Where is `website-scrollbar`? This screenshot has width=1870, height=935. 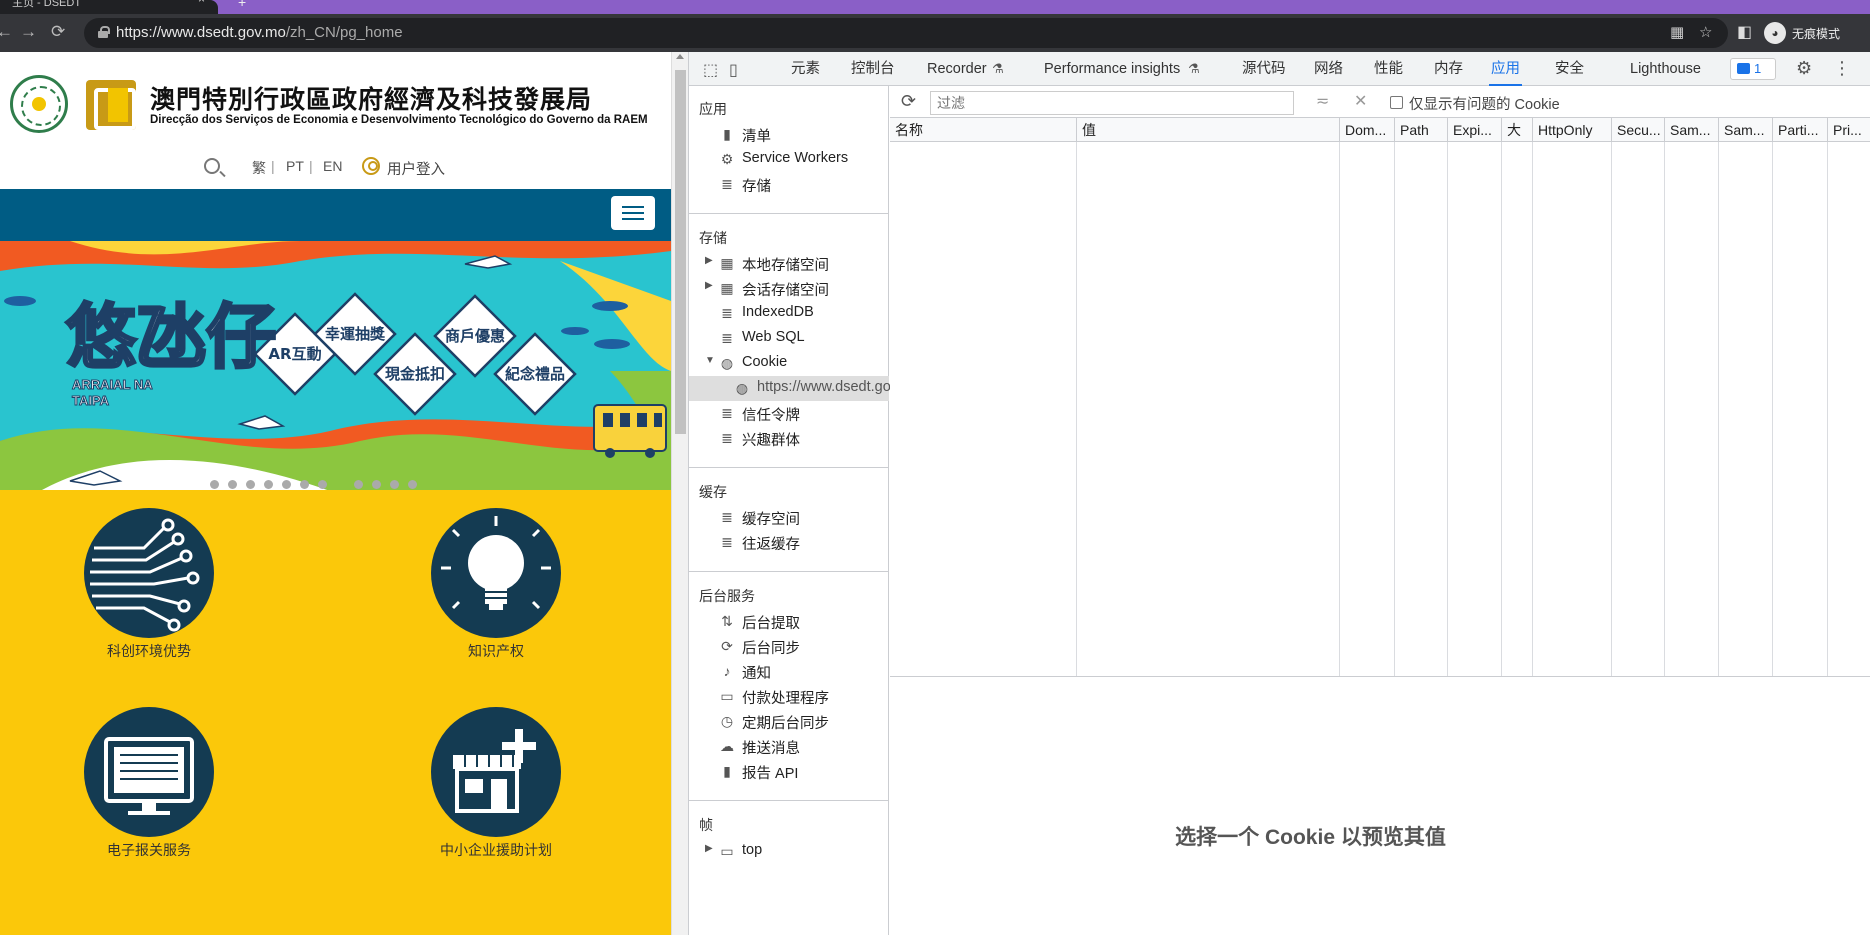
website-scrollbar is located at coordinates (679, 493).